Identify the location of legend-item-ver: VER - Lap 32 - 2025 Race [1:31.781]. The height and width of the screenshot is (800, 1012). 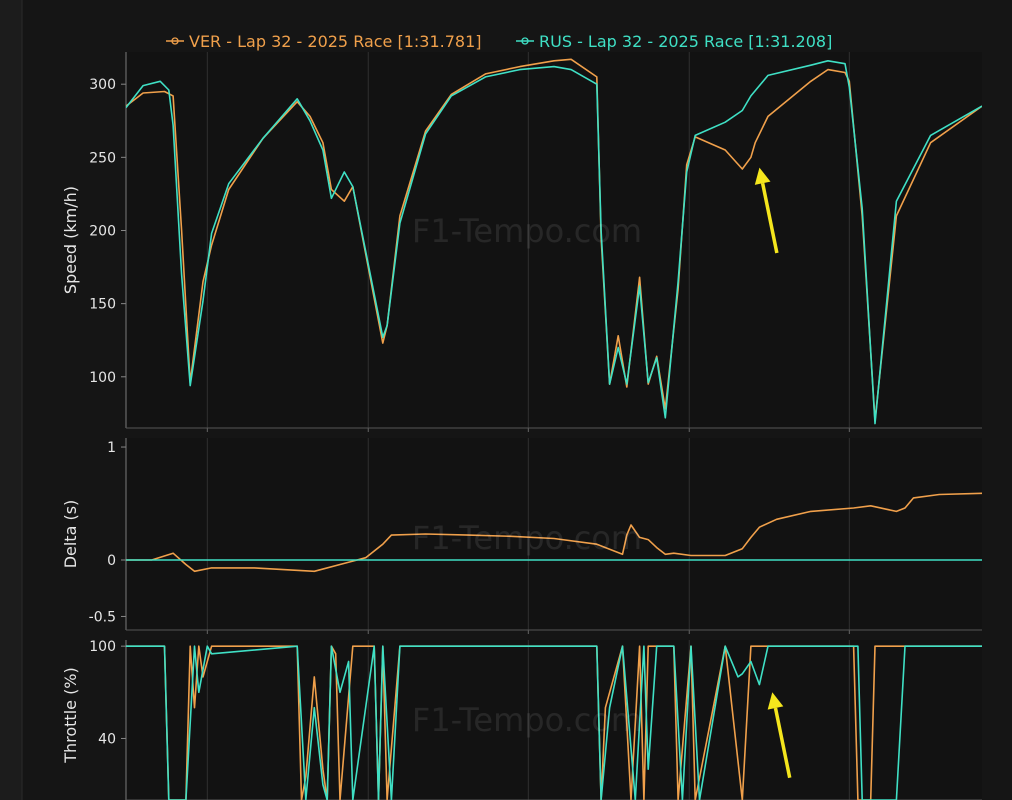
(324, 41).